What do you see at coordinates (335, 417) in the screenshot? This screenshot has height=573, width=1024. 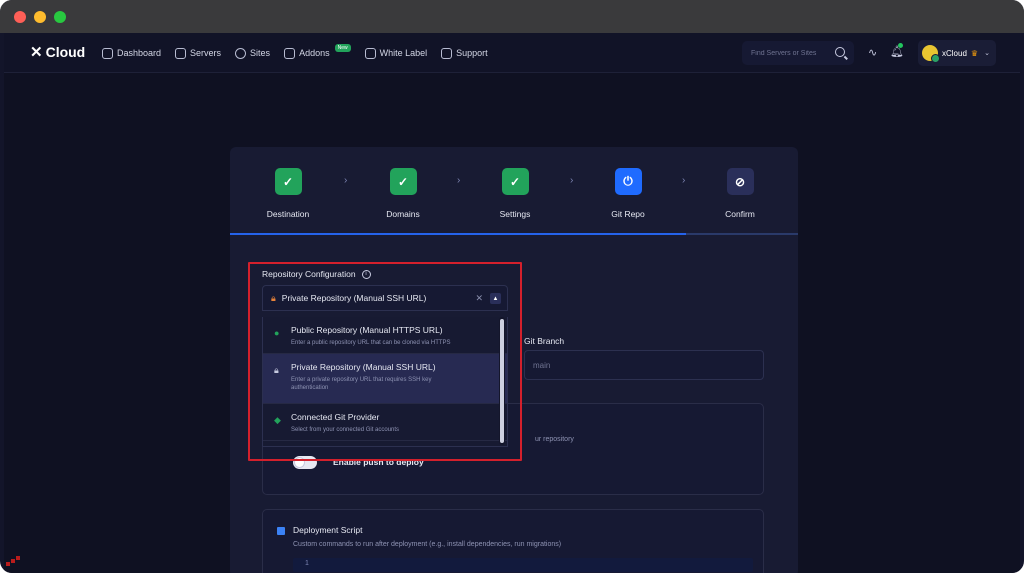 I see `option-title: Connected Git Provider` at bounding box center [335, 417].